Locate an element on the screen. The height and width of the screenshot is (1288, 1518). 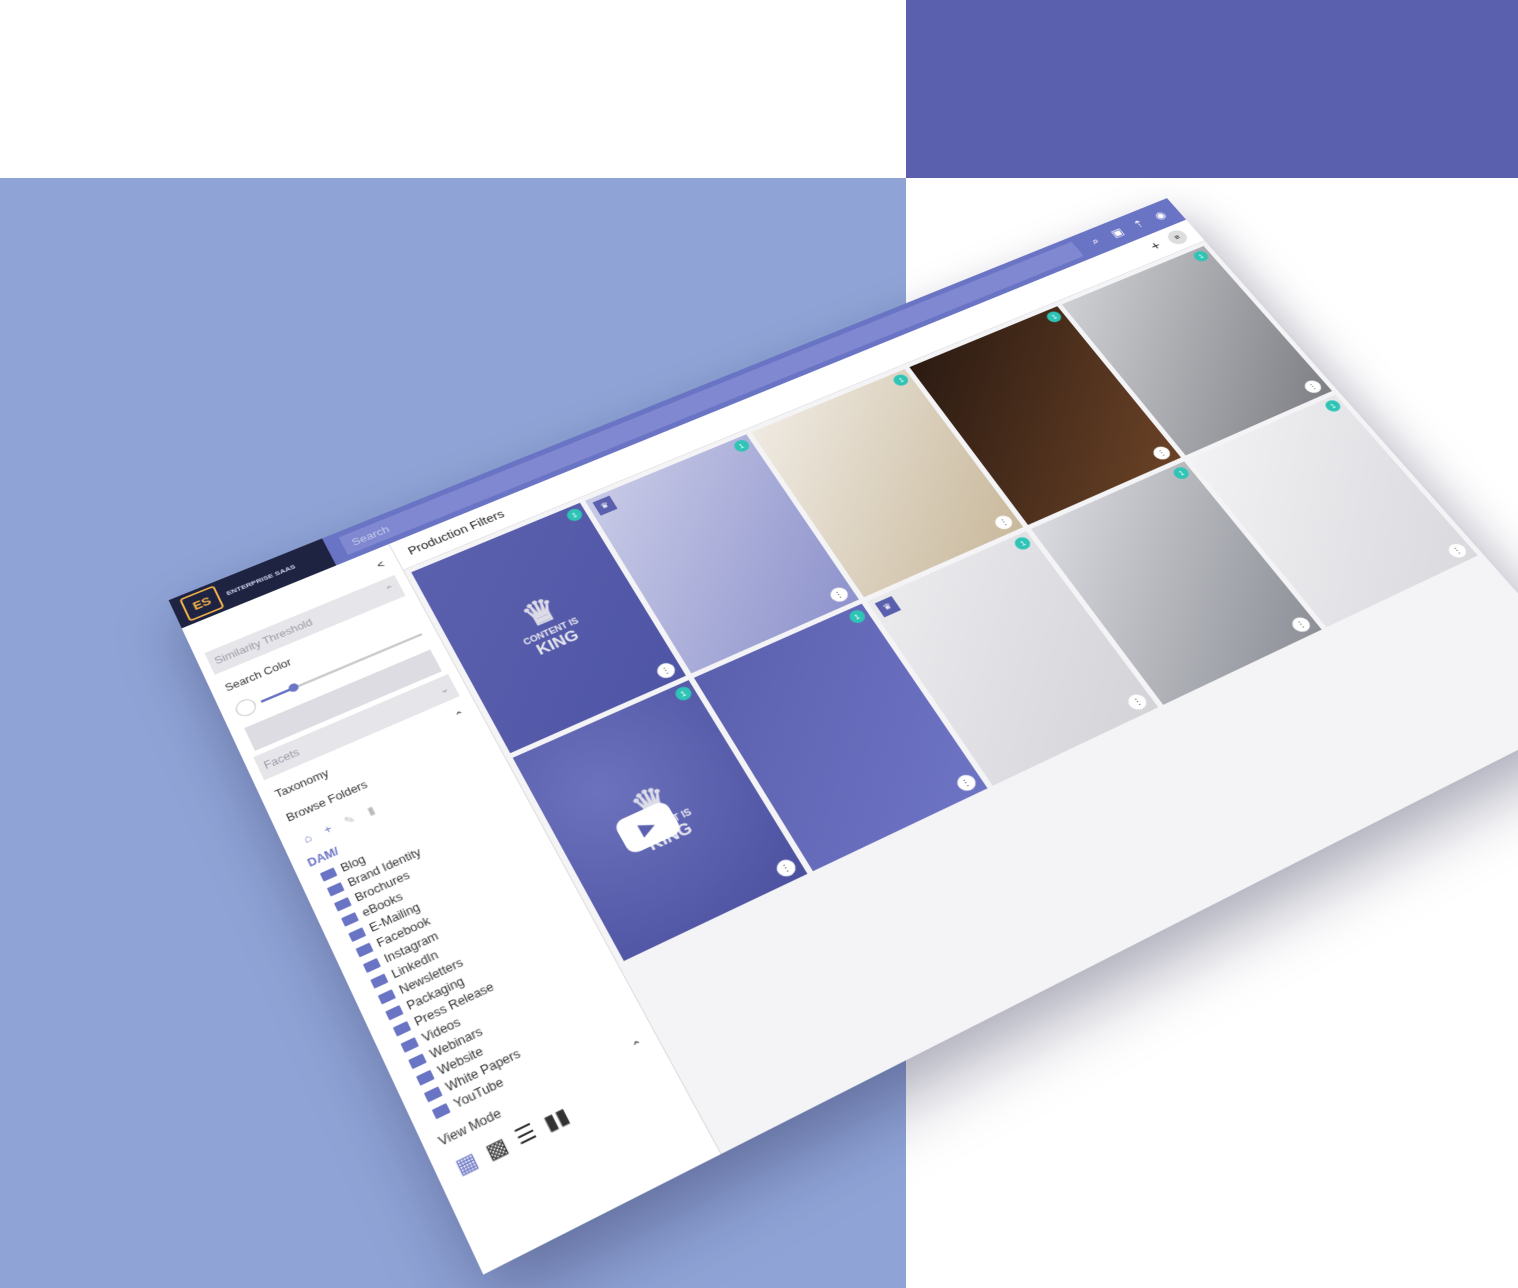
column-view-icon: ▮▮ is located at coordinates (556, 1119).